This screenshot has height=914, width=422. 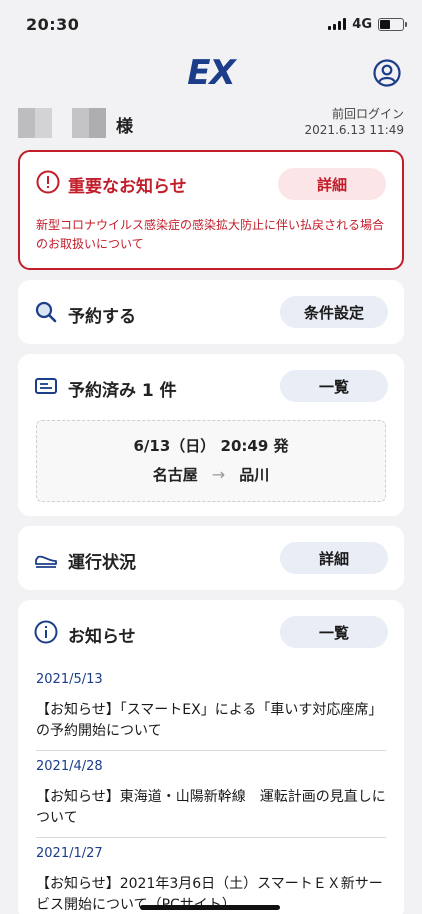 What do you see at coordinates (211, 235) in the screenshot?
I see `important-notice-text: 新型コロナウイルス感染症の感染拡大防止に伴い払戻される場合のお取扱いについて` at bounding box center [211, 235].